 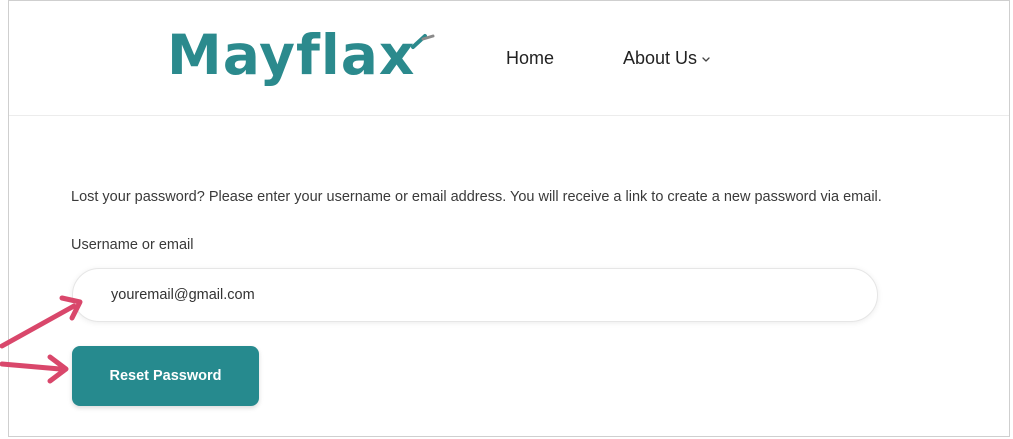 What do you see at coordinates (423, 41) in the screenshot?
I see `logo-swoosh-icon` at bounding box center [423, 41].